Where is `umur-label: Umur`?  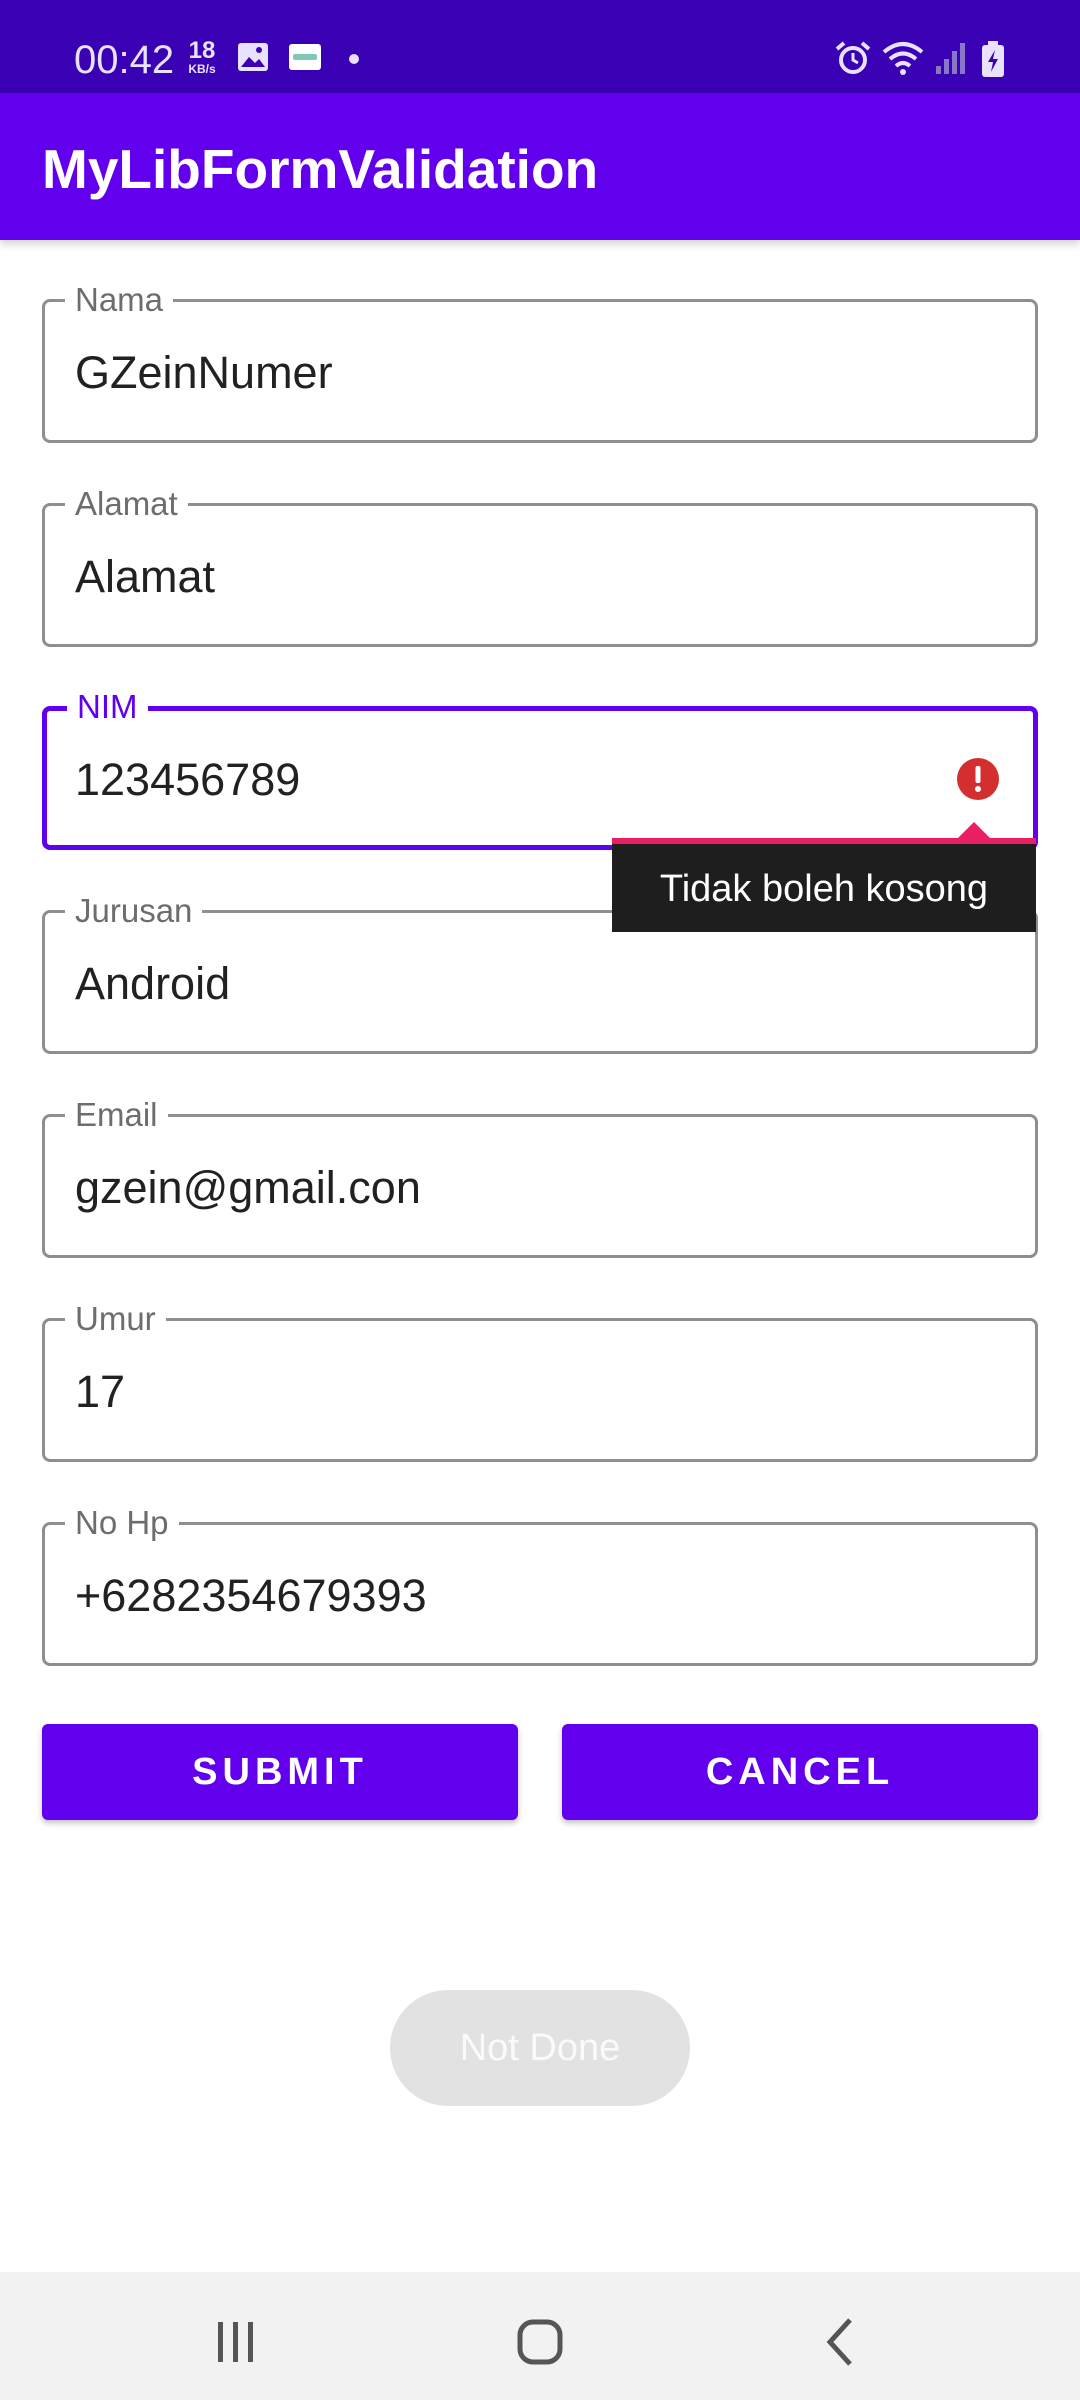
umur-label: Umur is located at coordinates (115, 1319).